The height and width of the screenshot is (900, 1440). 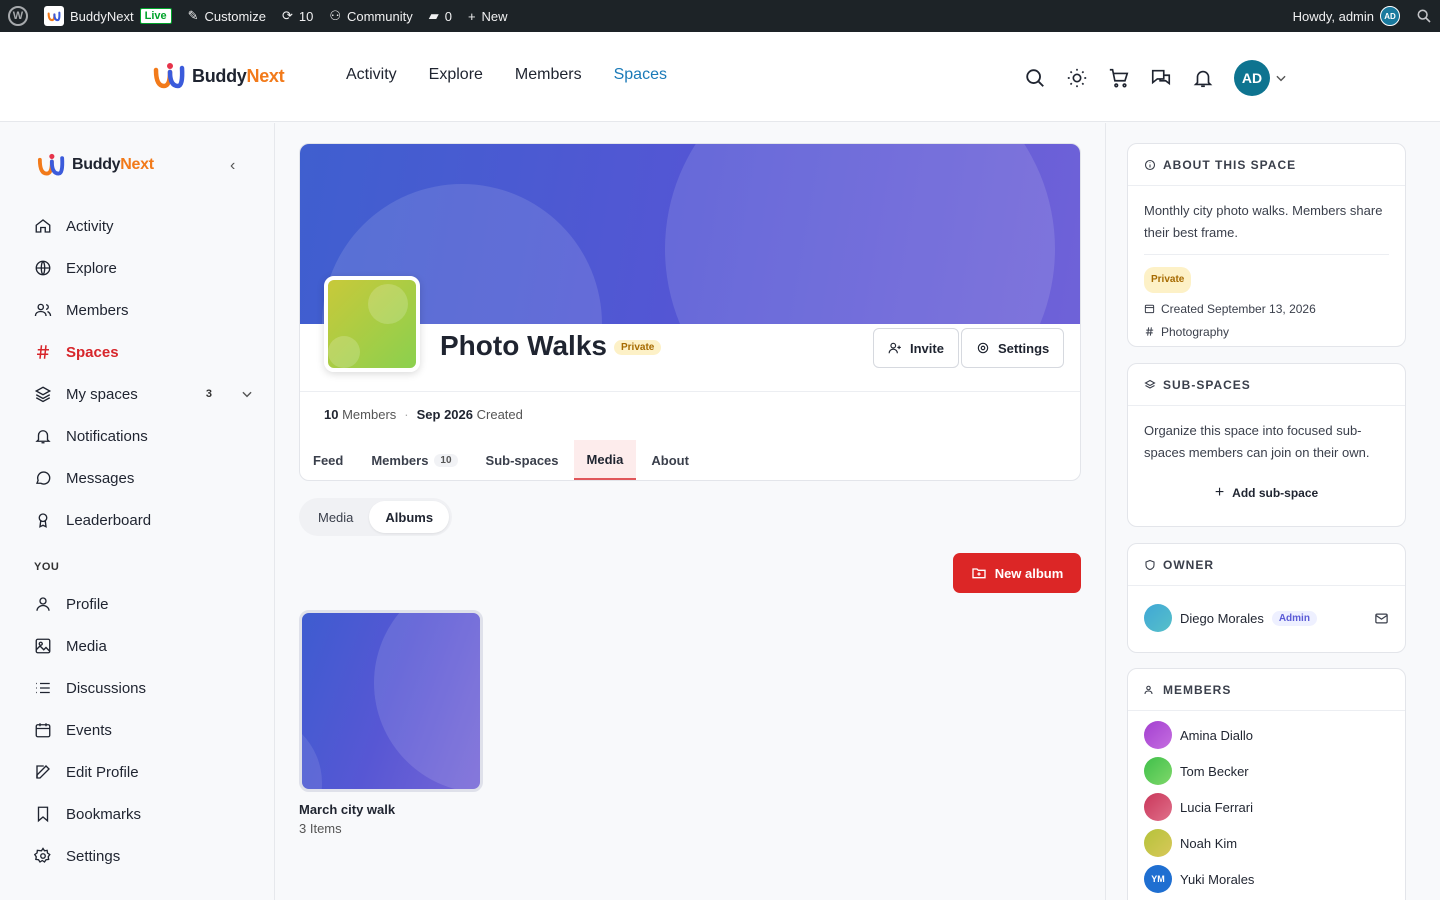 I want to click on theme-toggle-icon, so click(x=1077, y=78).